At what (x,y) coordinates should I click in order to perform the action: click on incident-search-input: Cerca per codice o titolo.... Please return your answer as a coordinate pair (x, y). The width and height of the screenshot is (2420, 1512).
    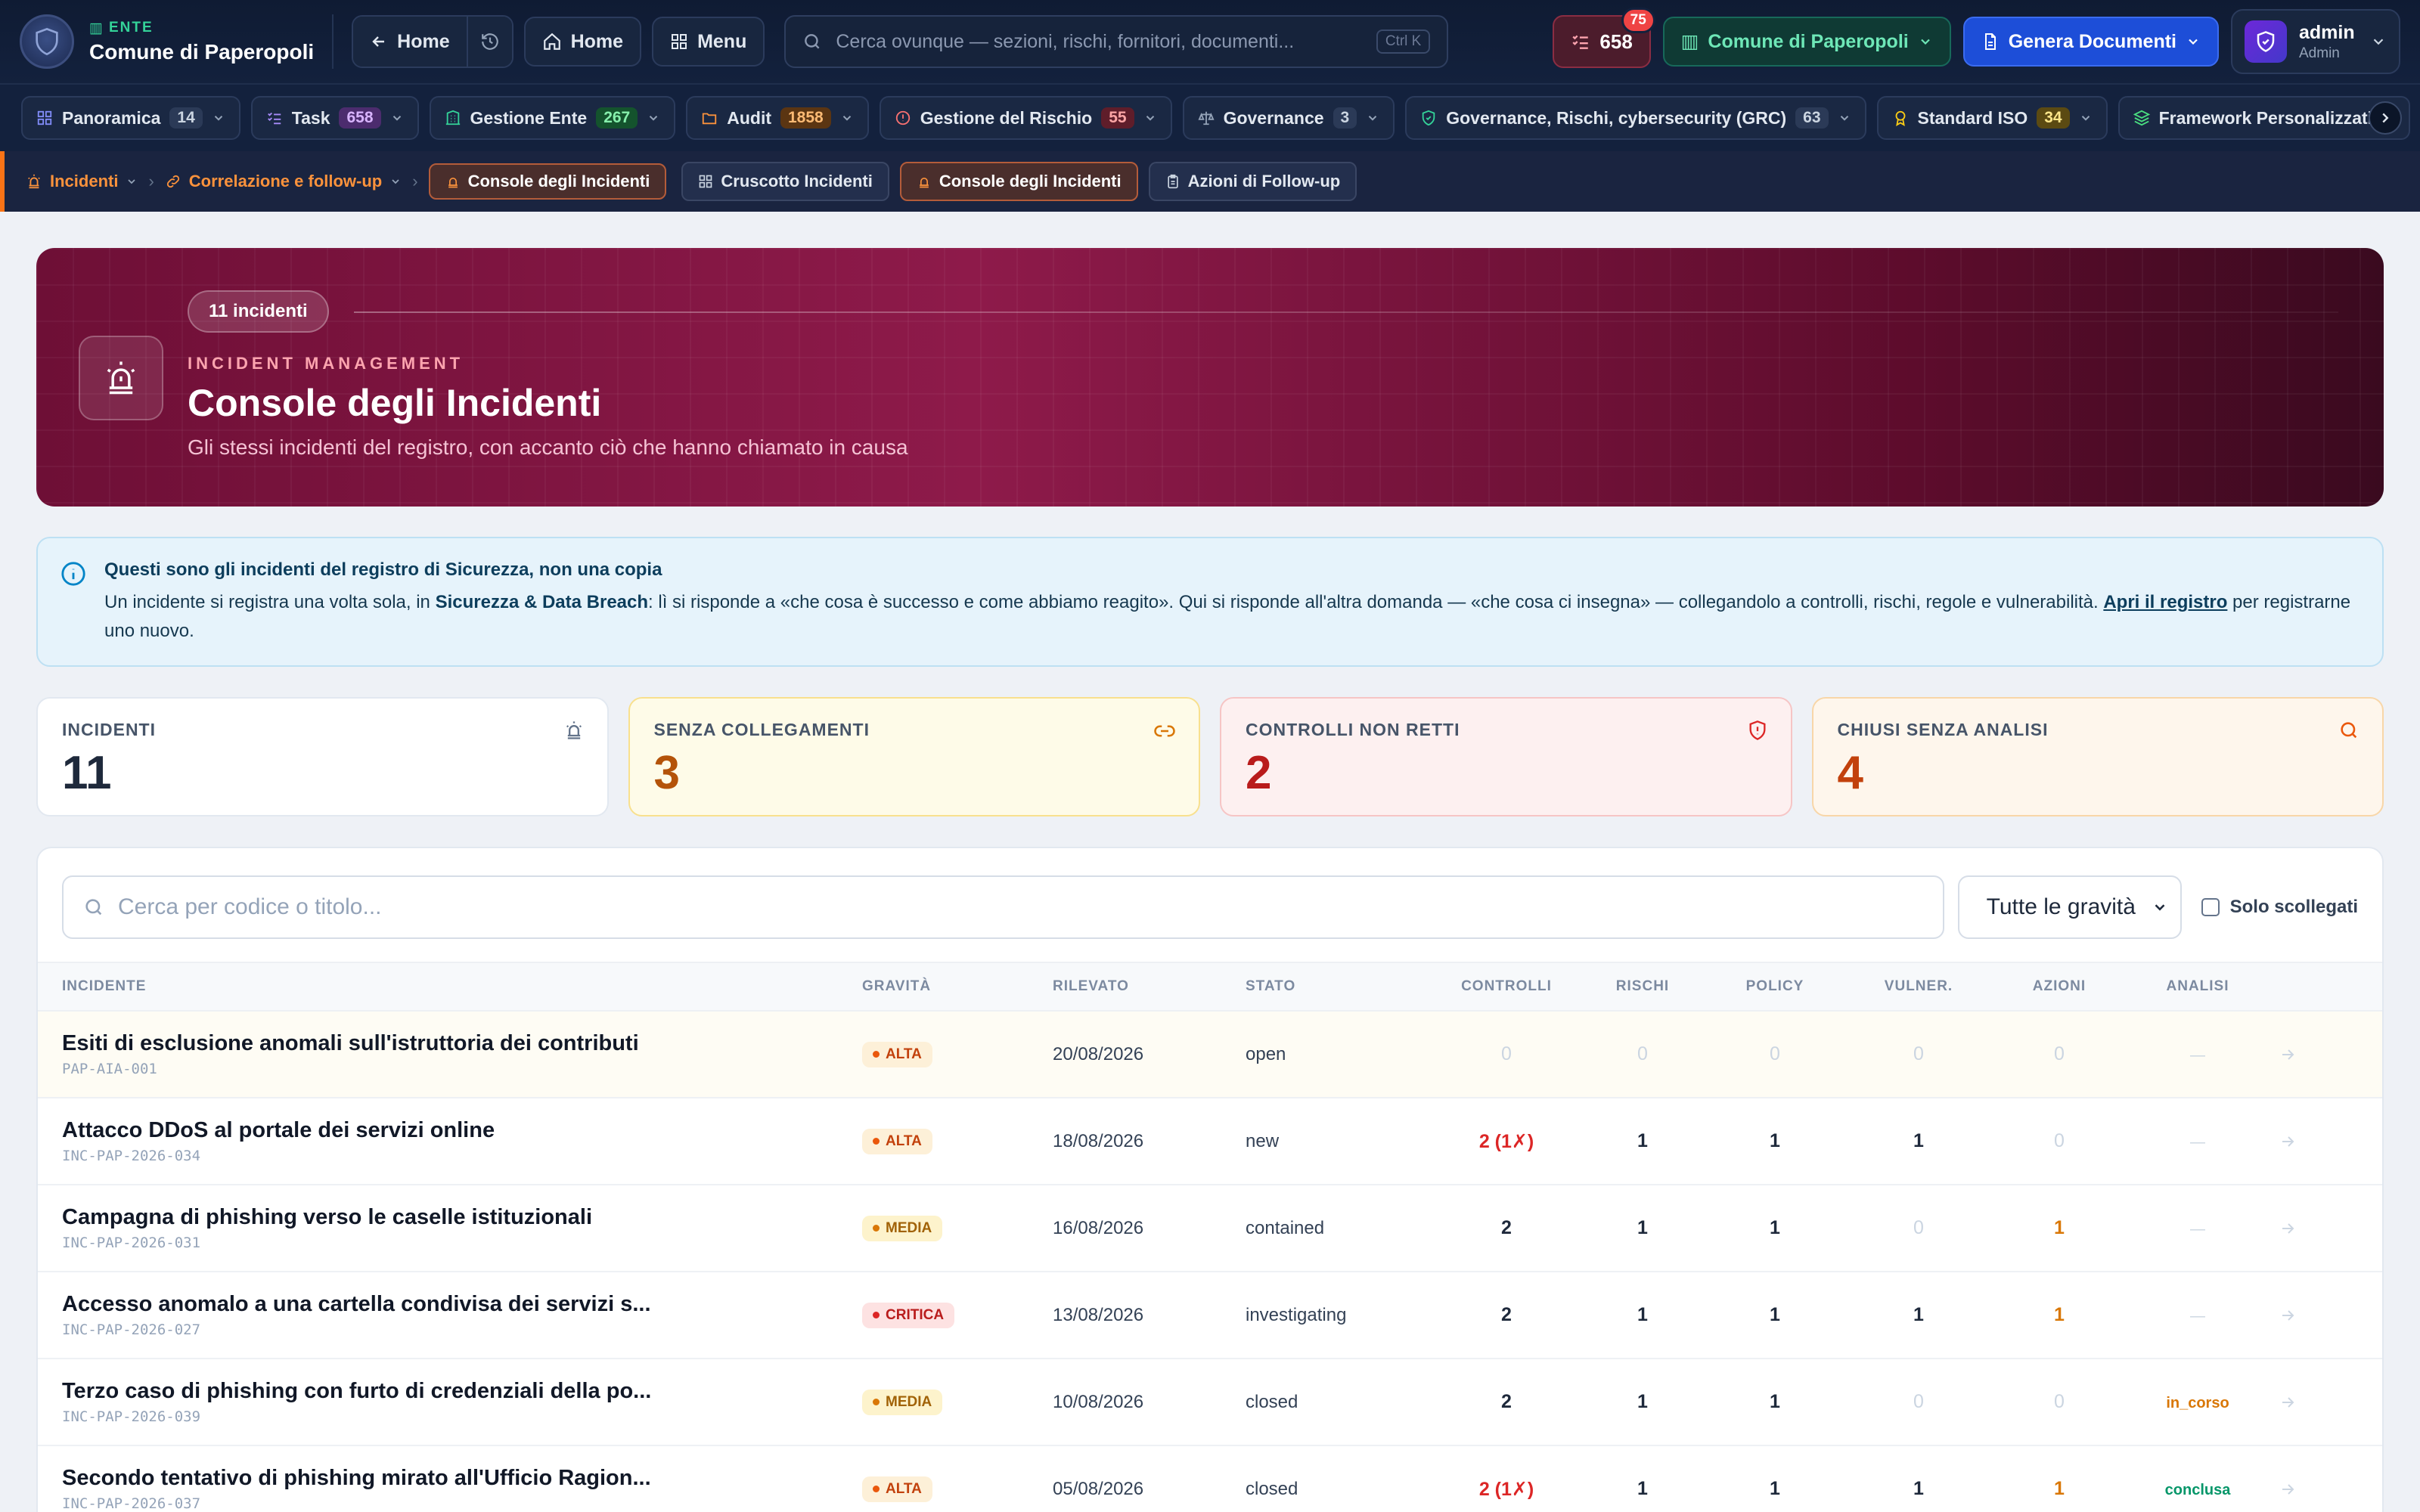
    Looking at the image, I should click on (1003, 907).